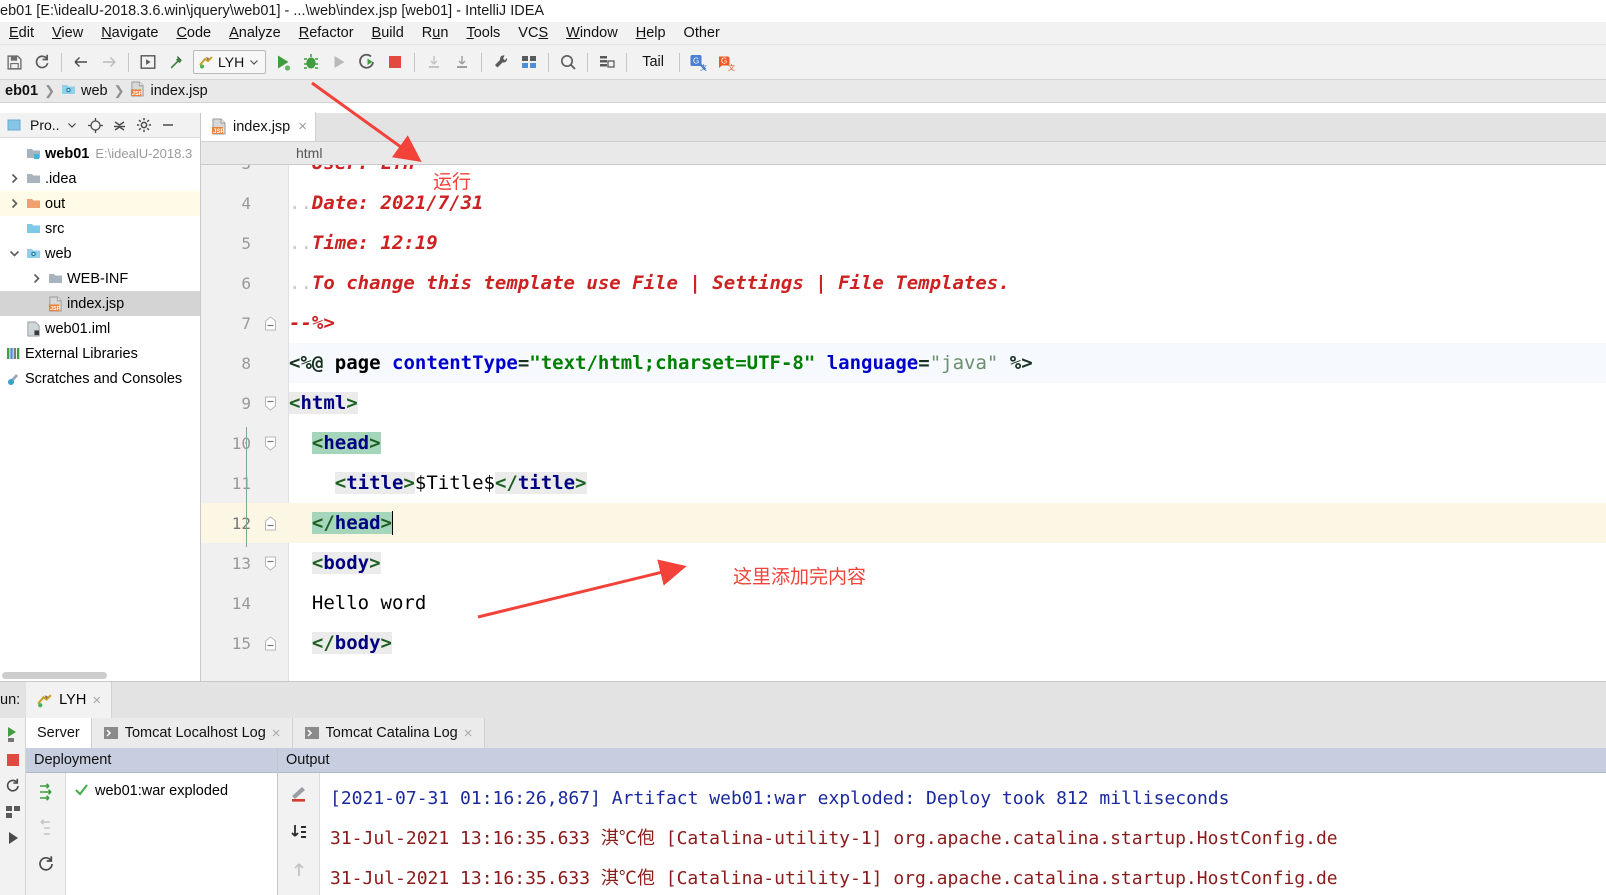 The height and width of the screenshot is (895, 1606). What do you see at coordinates (148, 62) in the screenshot?
I see `run-anything-icon` at bounding box center [148, 62].